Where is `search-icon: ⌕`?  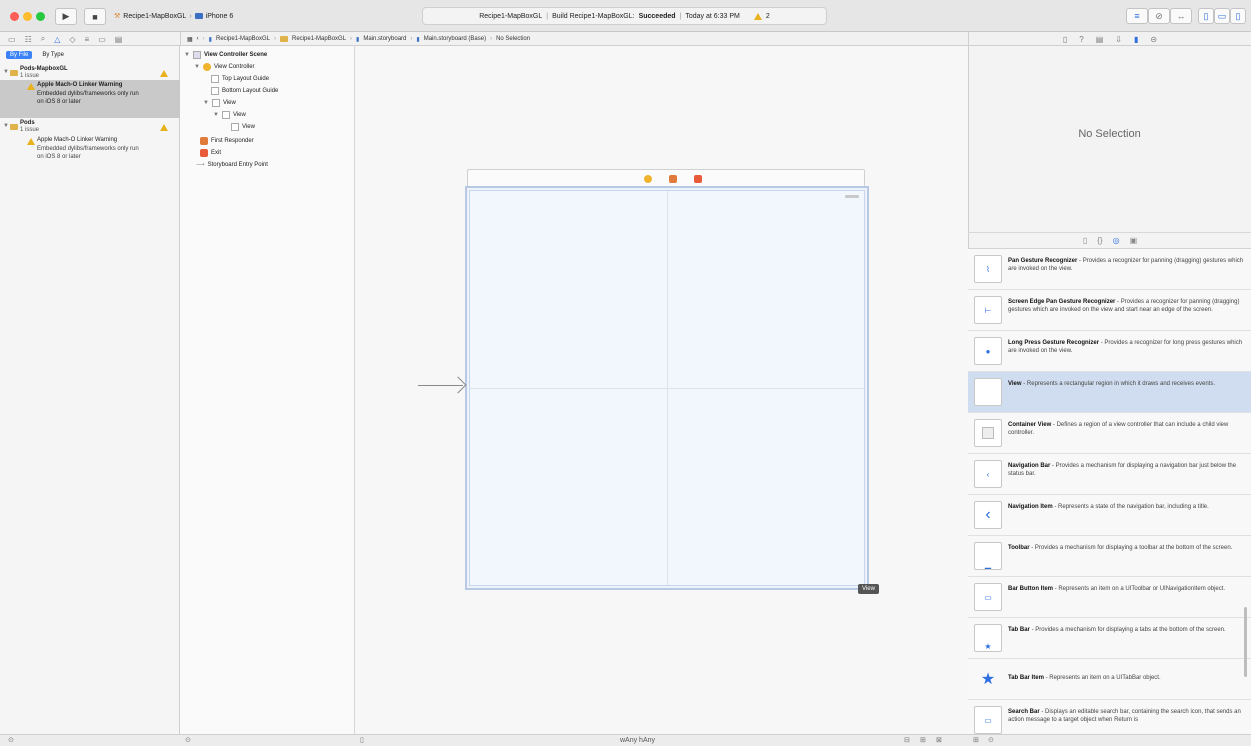 search-icon: ⌕ is located at coordinates (43, 39).